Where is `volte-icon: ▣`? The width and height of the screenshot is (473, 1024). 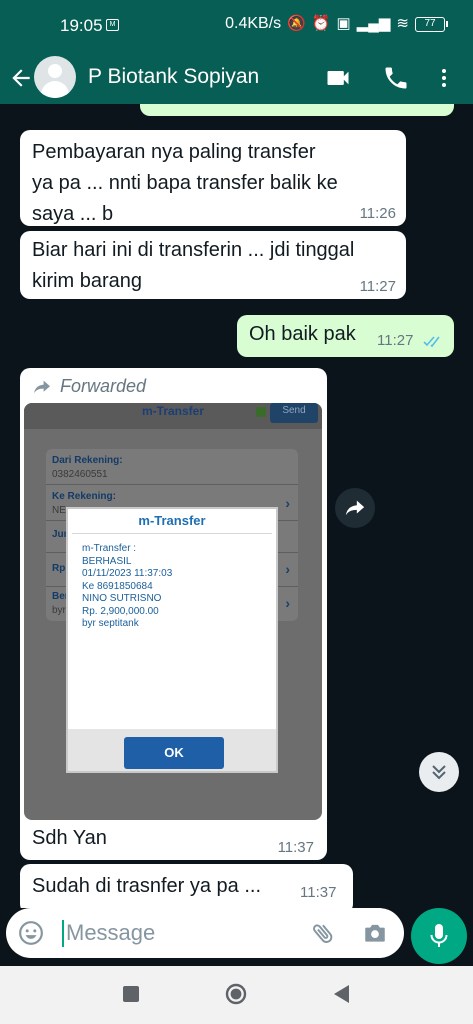
volte-icon: ▣ is located at coordinates (343, 23).